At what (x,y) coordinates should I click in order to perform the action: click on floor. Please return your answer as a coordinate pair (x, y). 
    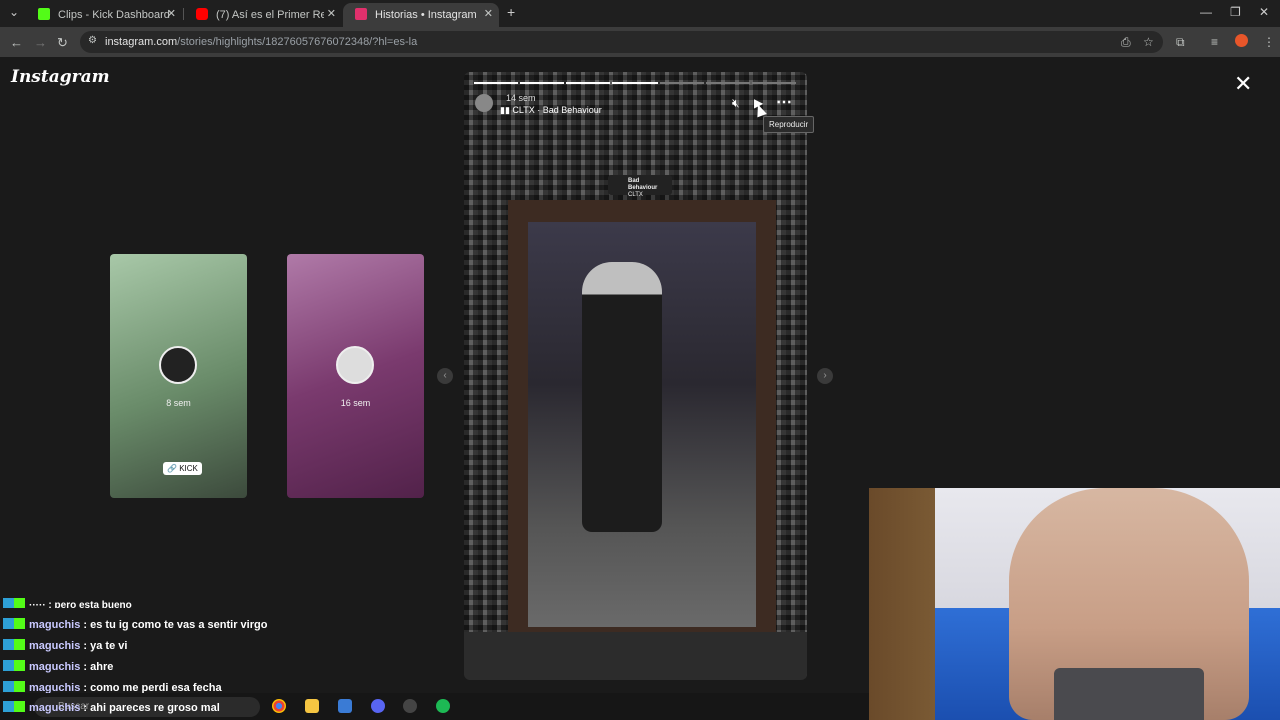
    Looking at the image, I should click on (635, 656).